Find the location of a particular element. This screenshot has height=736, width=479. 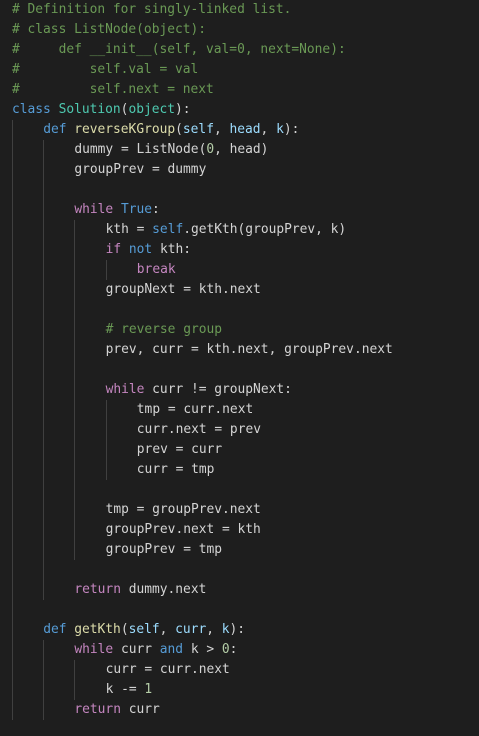

code-token: .getKth(groupPrev, k) is located at coordinates (265, 229).